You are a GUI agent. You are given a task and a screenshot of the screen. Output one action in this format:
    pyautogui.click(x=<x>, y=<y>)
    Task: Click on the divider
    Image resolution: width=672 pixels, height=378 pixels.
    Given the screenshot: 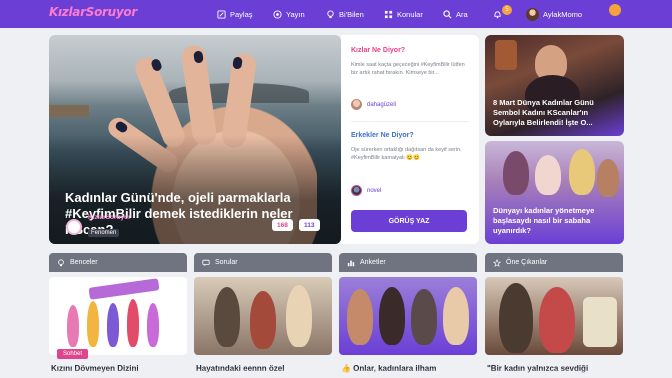 What is the action you would take?
    pyautogui.click(x=410, y=121)
    